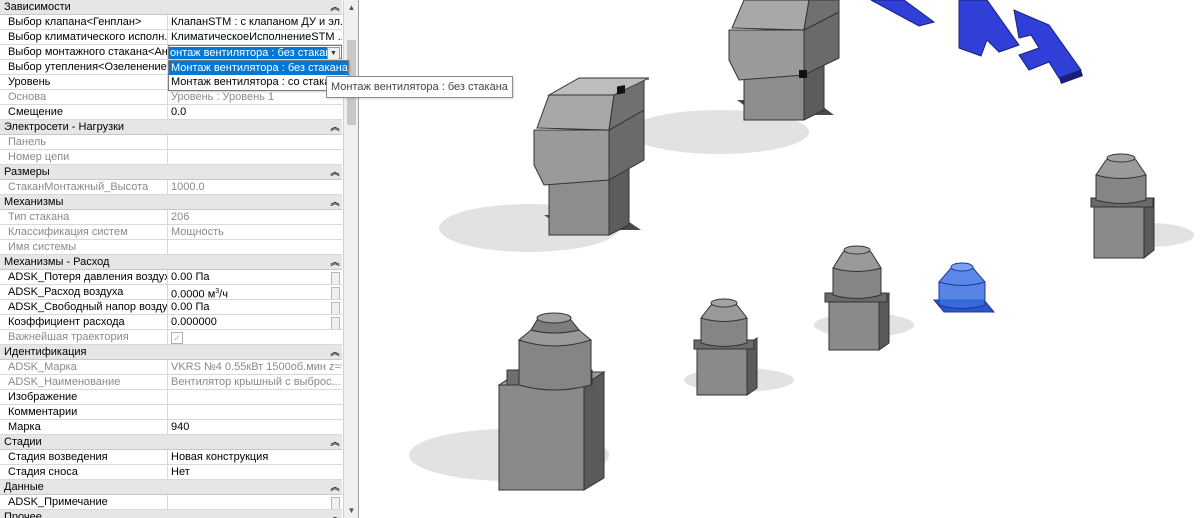  I want to click on property-row: Коэффициент расхода 0.000000, so click(171, 322).